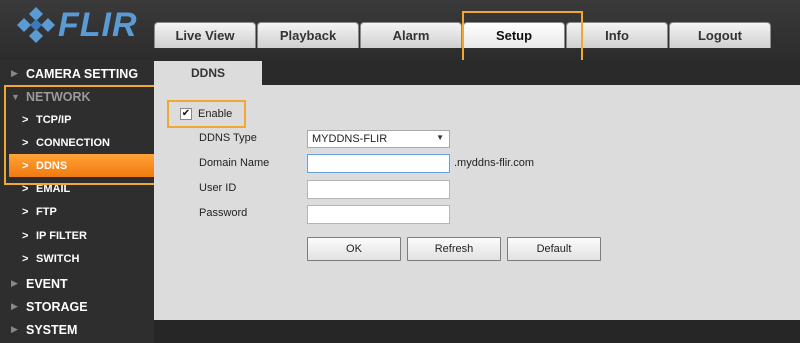 The image size is (800, 343). What do you see at coordinates (228, 138) in the screenshot?
I see `ddns-type-label: DDNS Type` at bounding box center [228, 138].